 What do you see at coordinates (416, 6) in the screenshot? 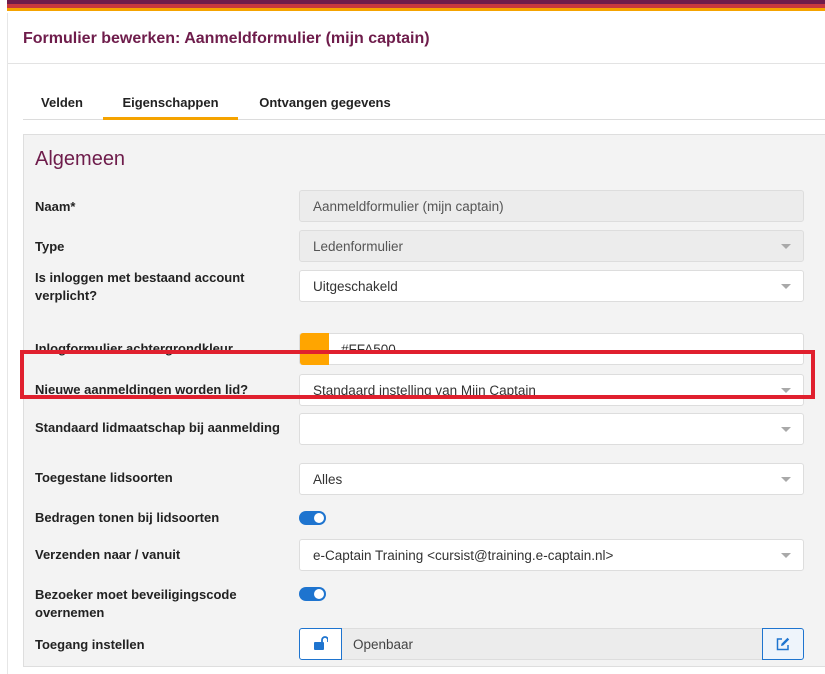
I see `top-color-stripe` at bounding box center [416, 6].